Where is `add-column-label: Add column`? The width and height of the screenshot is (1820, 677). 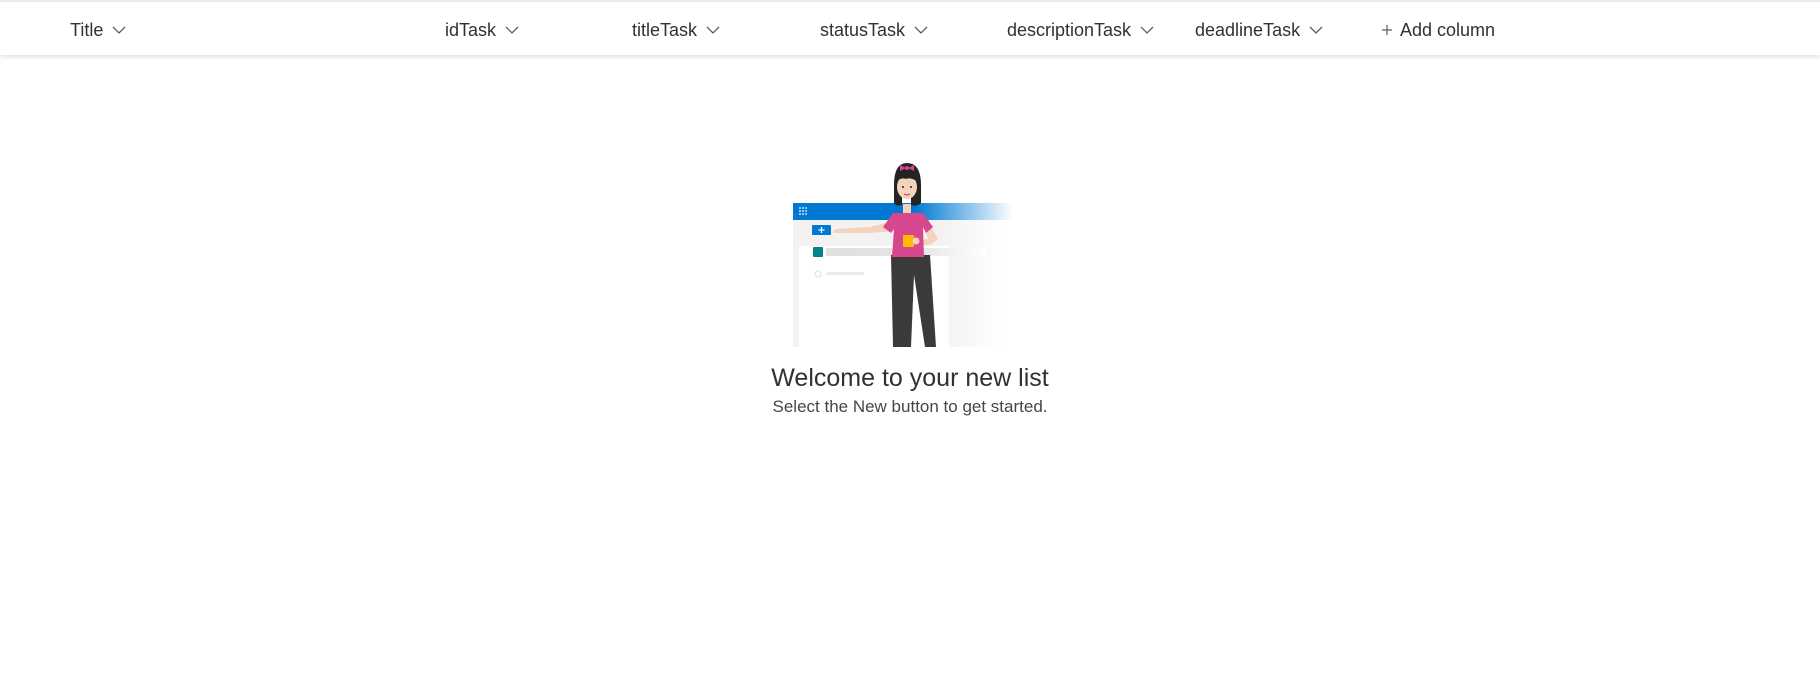 add-column-label: Add column is located at coordinates (1448, 29).